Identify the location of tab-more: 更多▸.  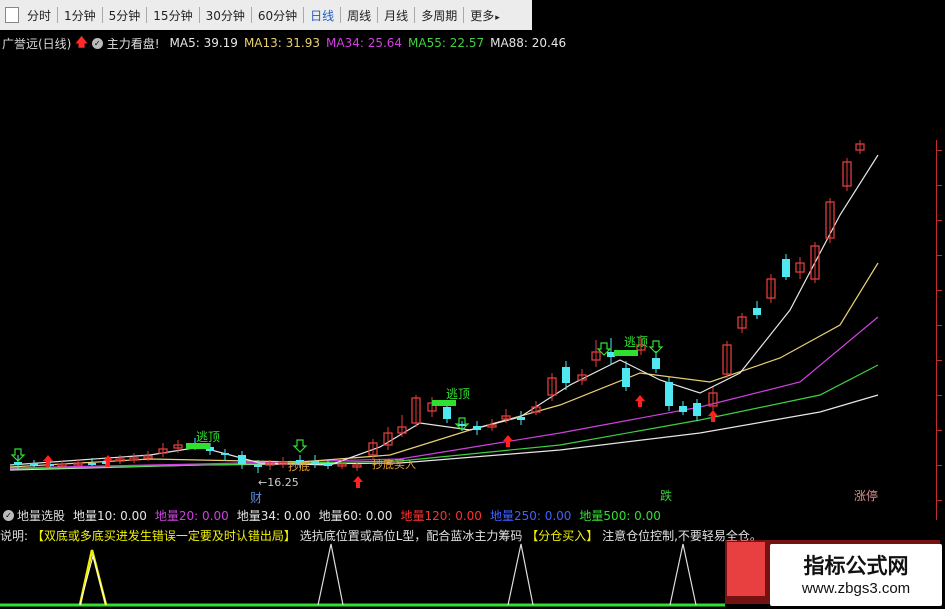
(485, 15).